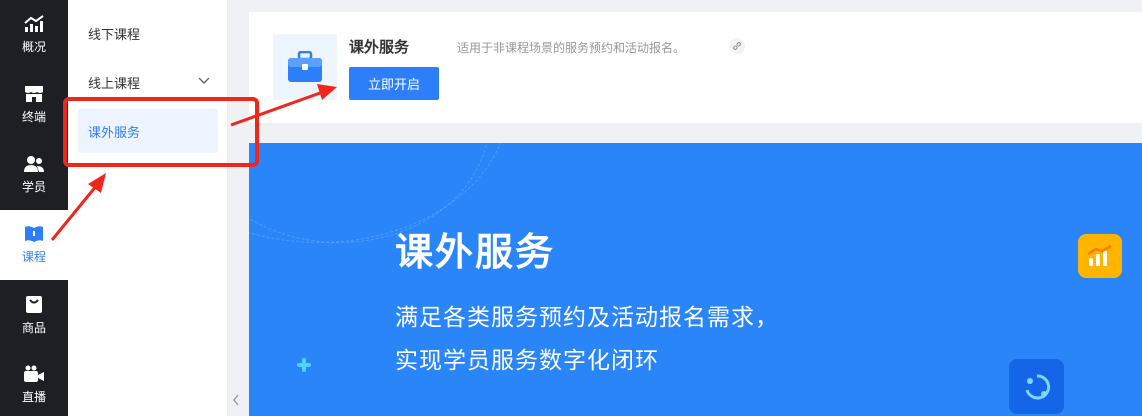  Describe the element at coordinates (34, 24) in the screenshot. I see `trend-chart-icon` at that location.